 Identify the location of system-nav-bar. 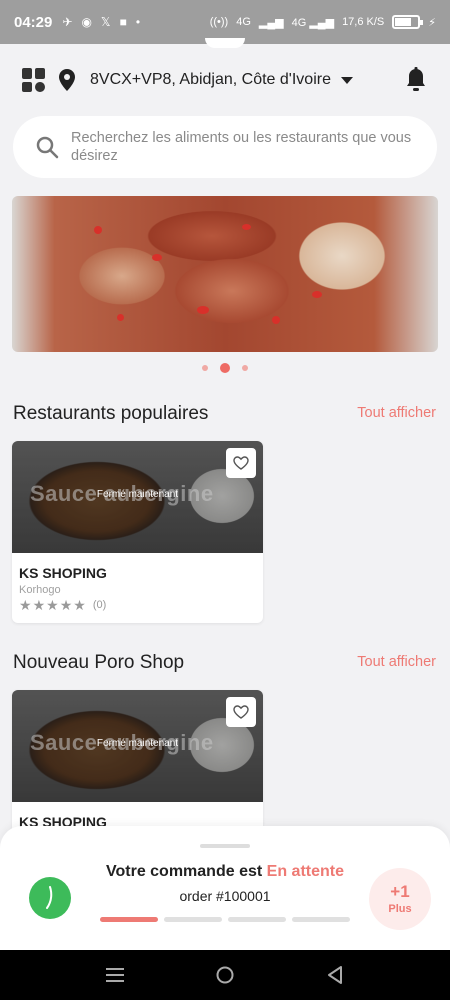
(225, 975).